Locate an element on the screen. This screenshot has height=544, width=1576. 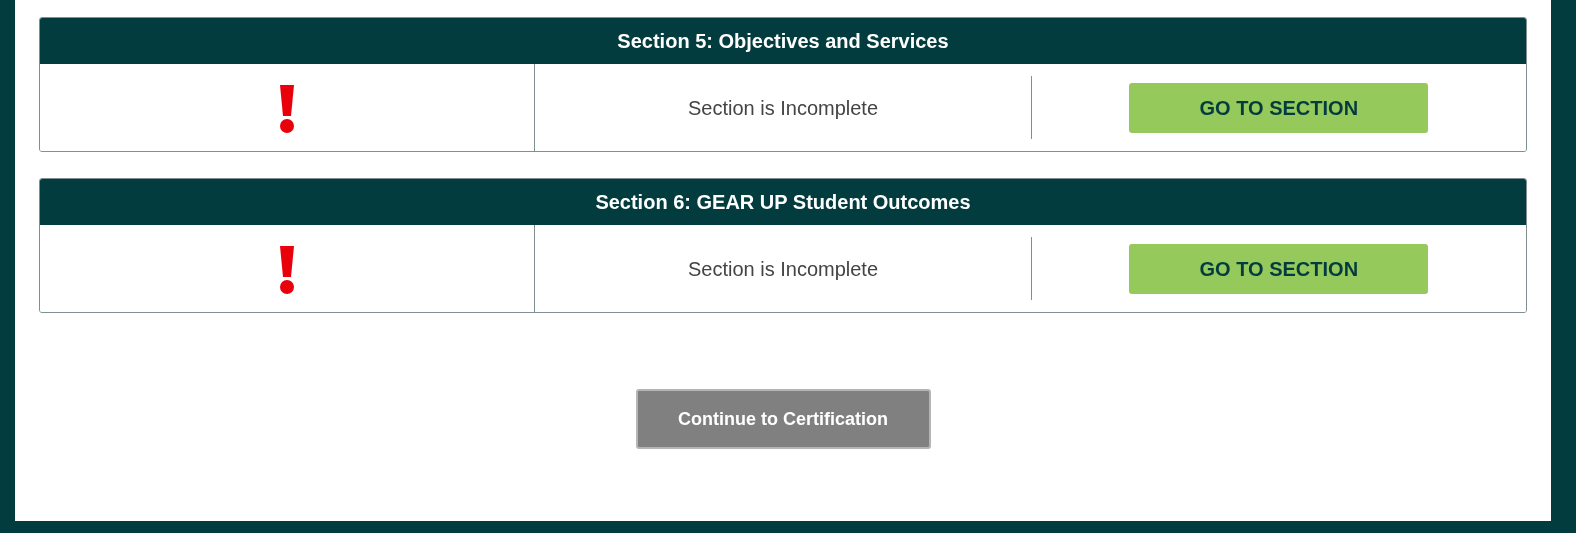
section-title: Section 6: GEAR UP Student Outcomes is located at coordinates (783, 202).